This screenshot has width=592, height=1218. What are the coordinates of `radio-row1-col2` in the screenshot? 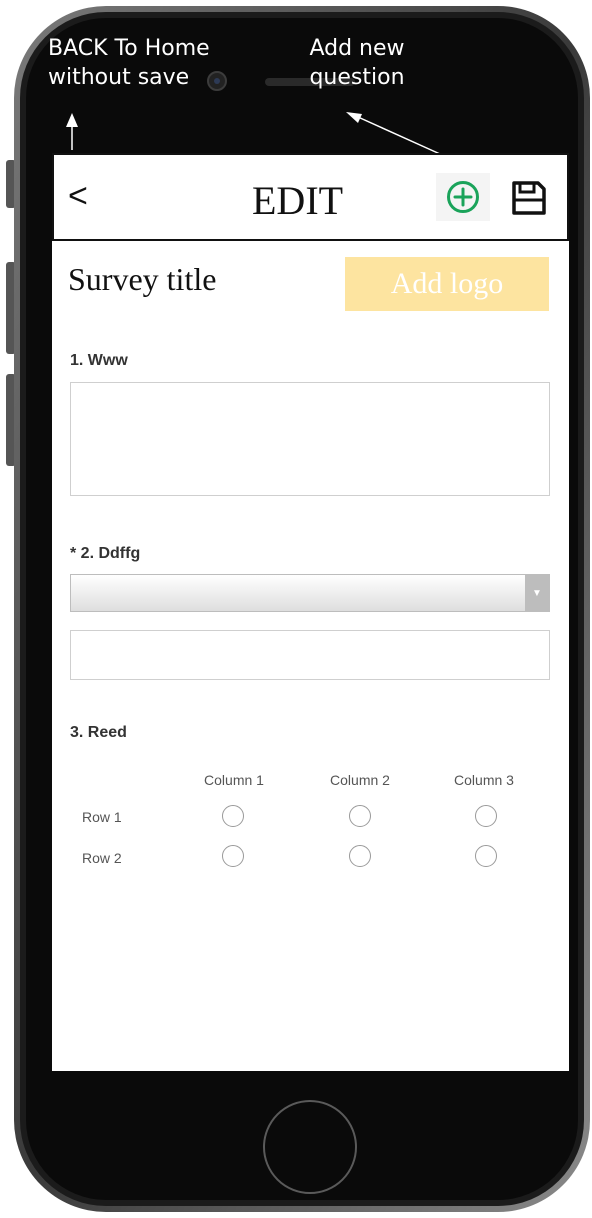 It's located at (360, 816).